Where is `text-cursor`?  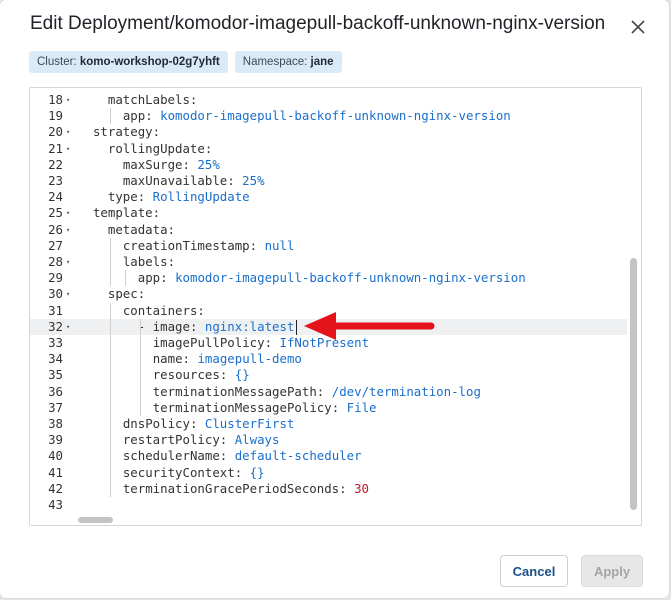
text-cursor is located at coordinates (296, 327).